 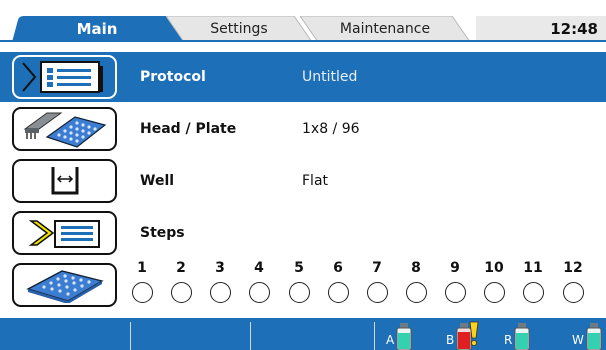 I want to click on reagent-w: W, so click(x=587, y=335).